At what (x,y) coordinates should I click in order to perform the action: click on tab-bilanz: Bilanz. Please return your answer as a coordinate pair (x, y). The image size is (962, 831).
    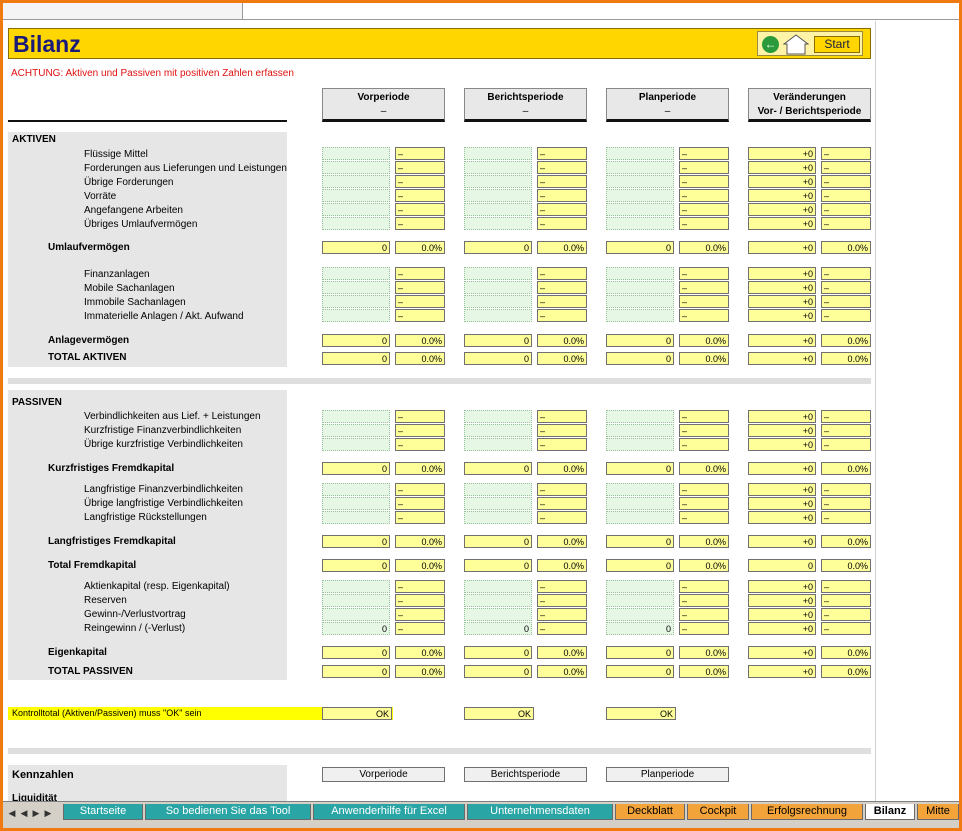
    Looking at the image, I should click on (890, 812).